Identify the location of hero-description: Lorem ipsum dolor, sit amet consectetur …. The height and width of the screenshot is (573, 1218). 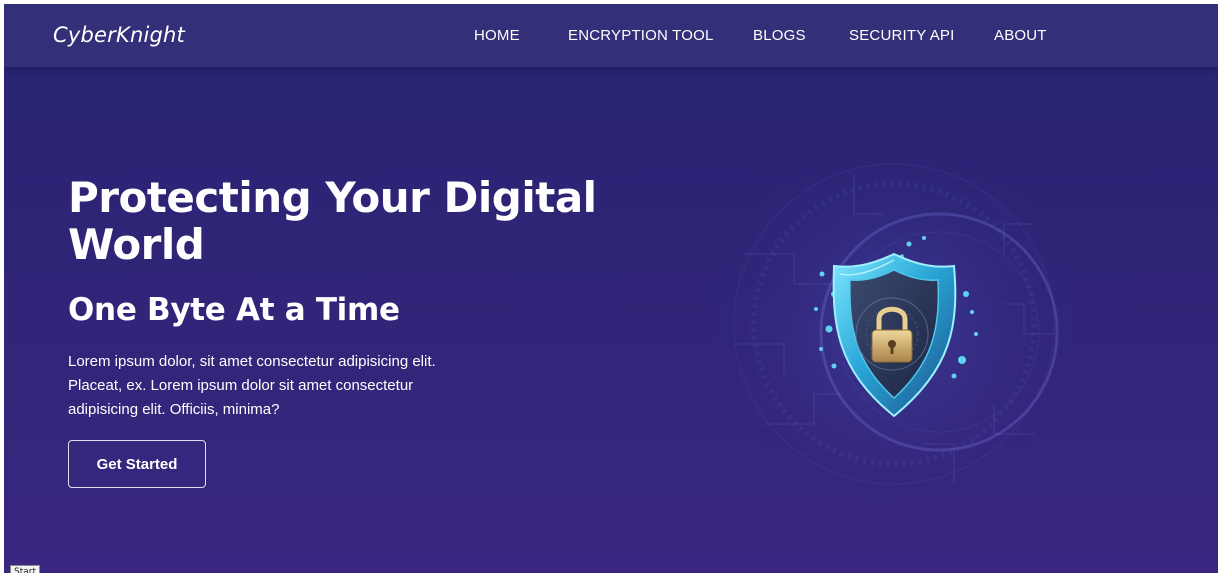
(252, 385).